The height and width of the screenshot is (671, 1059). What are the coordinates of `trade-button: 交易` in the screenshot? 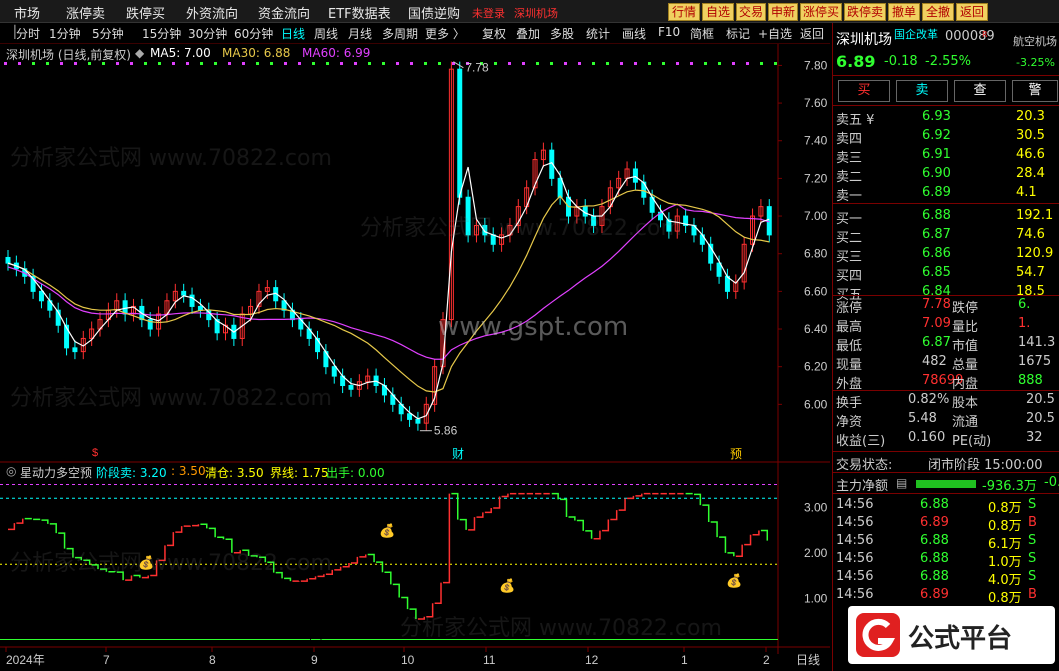 It's located at (751, 12).